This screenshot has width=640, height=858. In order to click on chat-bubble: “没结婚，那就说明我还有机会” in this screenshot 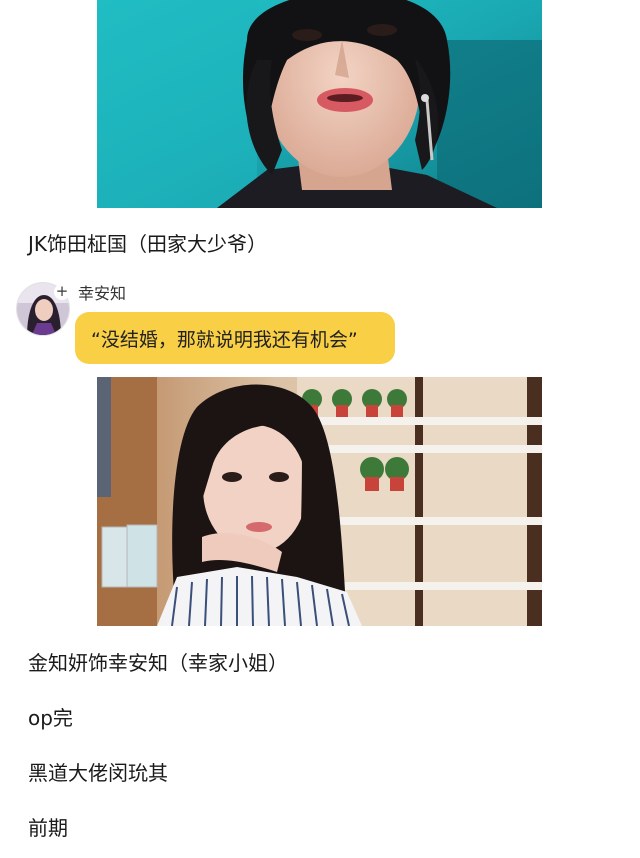, I will do `click(235, 338)`.